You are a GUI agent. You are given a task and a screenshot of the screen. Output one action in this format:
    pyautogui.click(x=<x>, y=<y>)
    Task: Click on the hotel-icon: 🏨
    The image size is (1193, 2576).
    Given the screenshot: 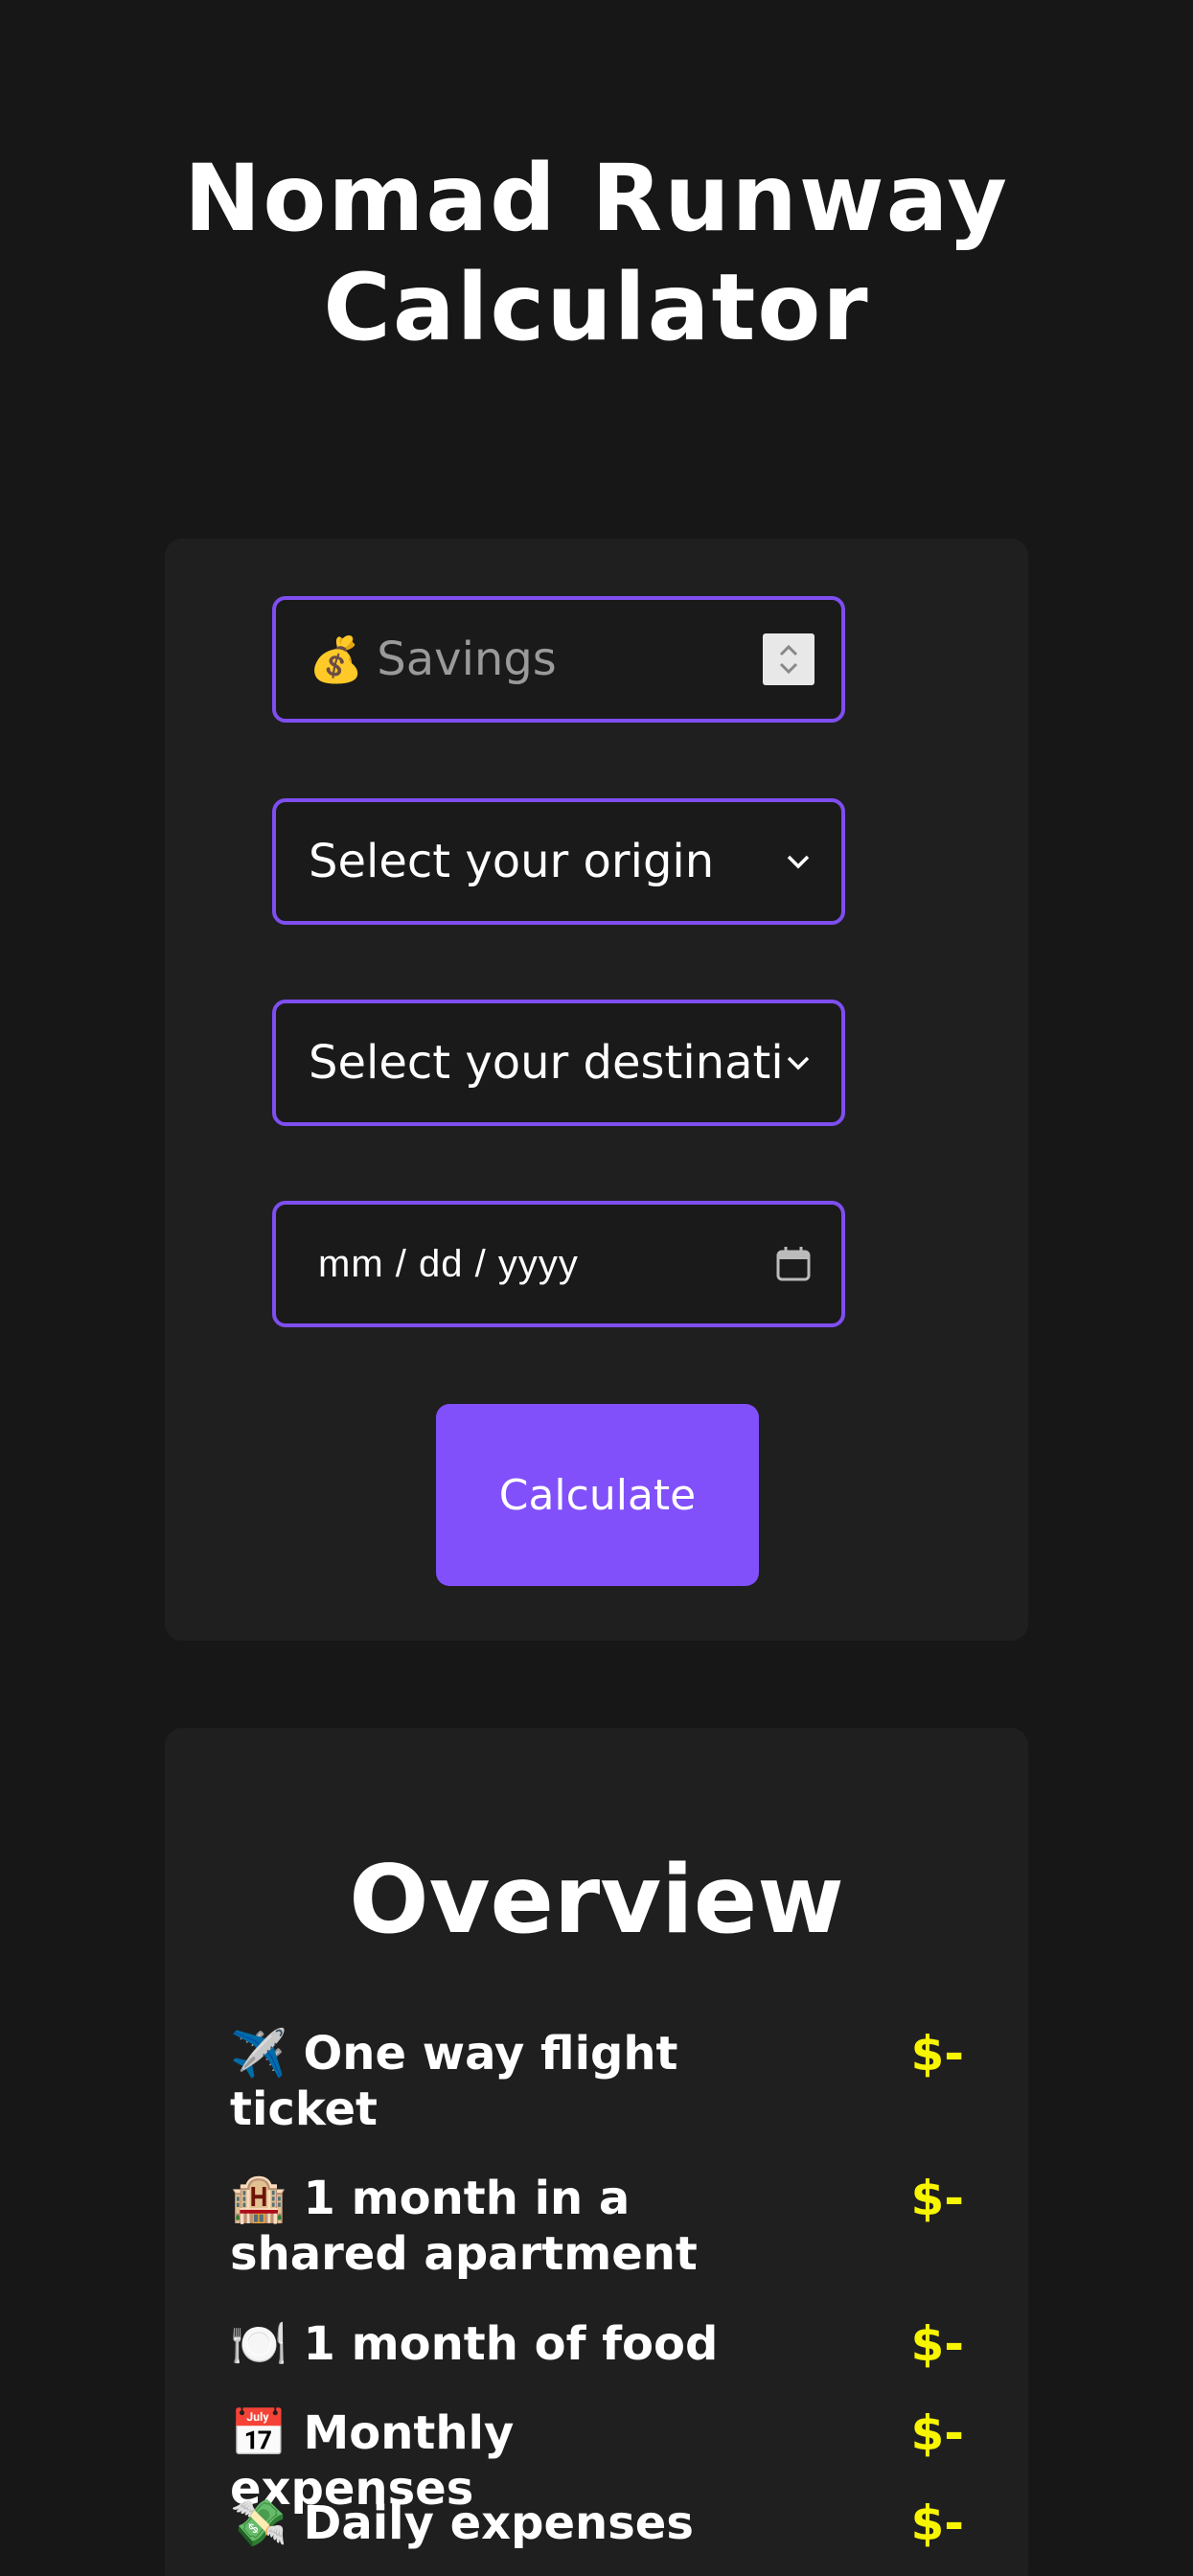 What is the action you would take?
    pyautogui.click(x=258, y=2198)
    